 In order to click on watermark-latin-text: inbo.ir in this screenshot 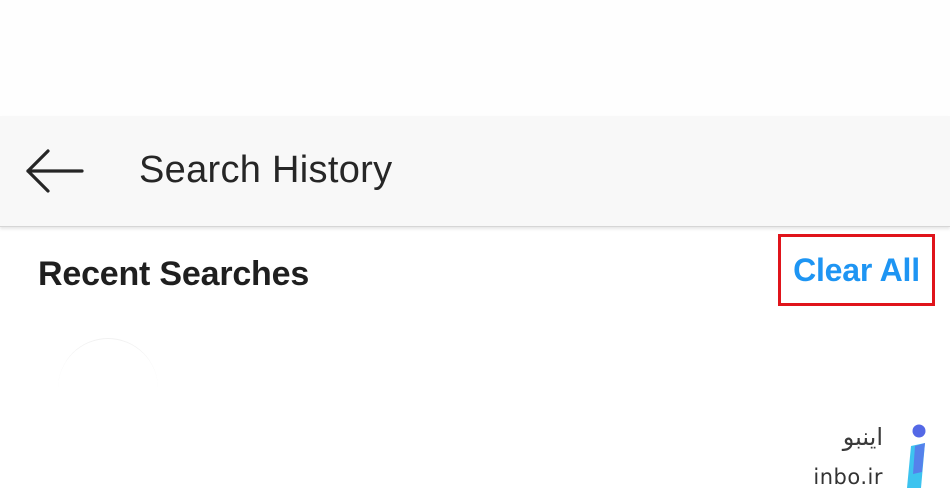, I will do `click(848, 477)`.